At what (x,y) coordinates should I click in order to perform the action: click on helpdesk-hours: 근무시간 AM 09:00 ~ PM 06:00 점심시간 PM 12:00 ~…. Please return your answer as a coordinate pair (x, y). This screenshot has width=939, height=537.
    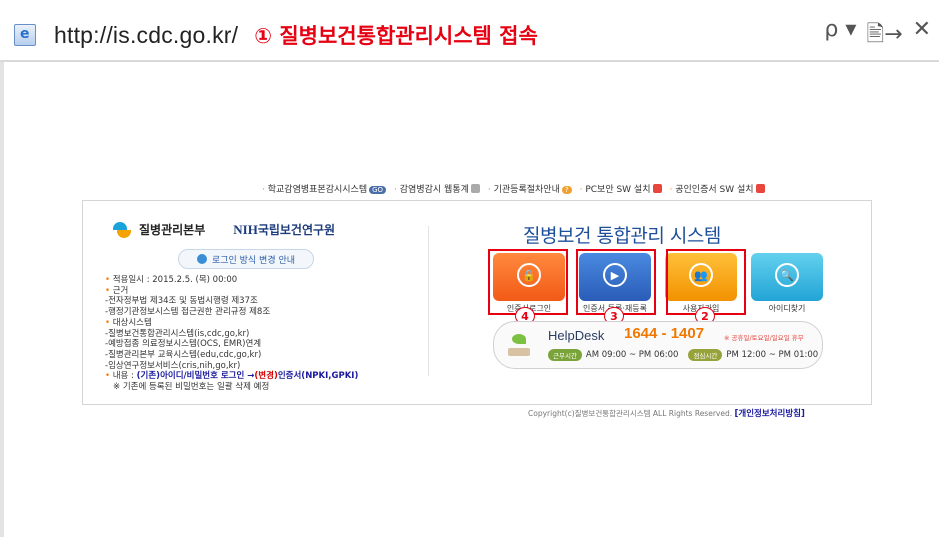
    Looking at the image, I should click on (683, 355).